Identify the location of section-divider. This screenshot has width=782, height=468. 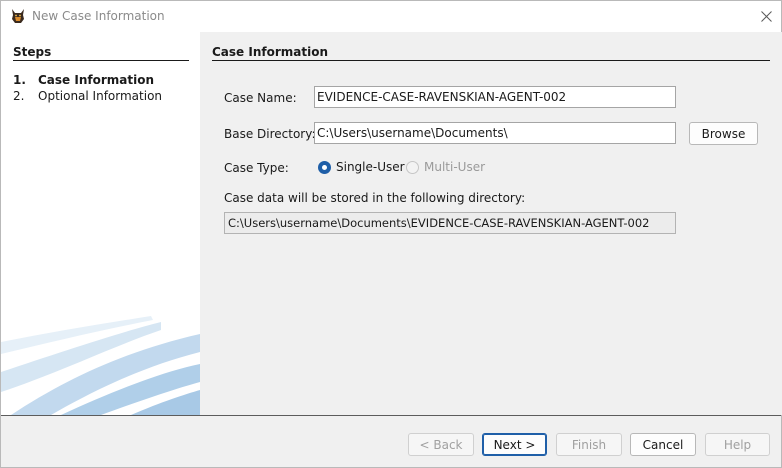
(491, 60).